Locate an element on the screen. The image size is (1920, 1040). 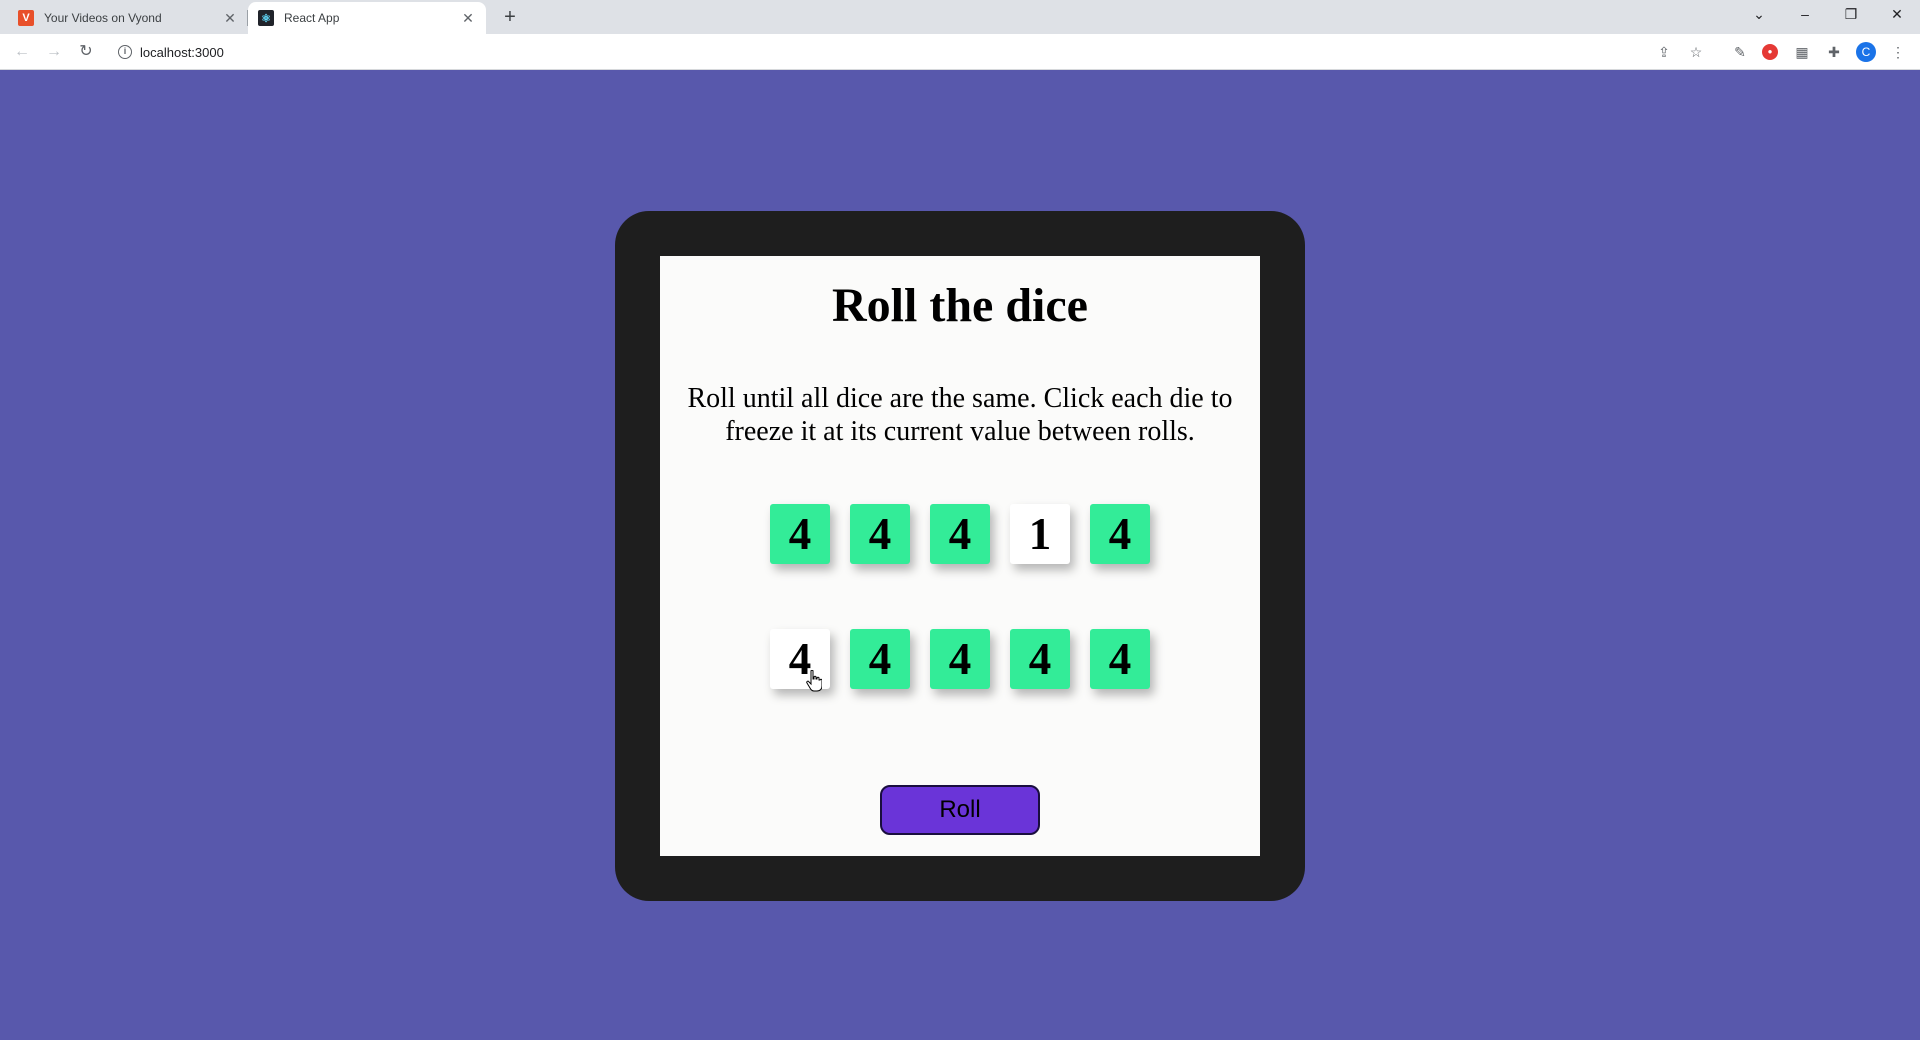
minimize-icon: – is located at coordinates (1805, 15).